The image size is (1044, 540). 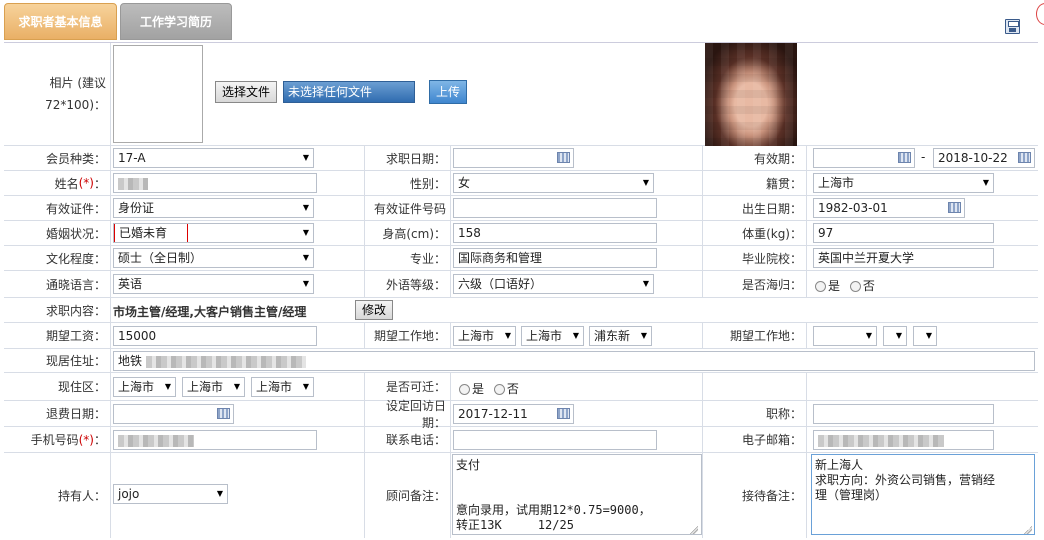 What do you see at coordinates (923, 494) in the screenshot?
I see `reception-note-textarea: 新上海人 求职方向：外资公司销售，营销经 理（管理岗）` at bounding box center [923, 494].